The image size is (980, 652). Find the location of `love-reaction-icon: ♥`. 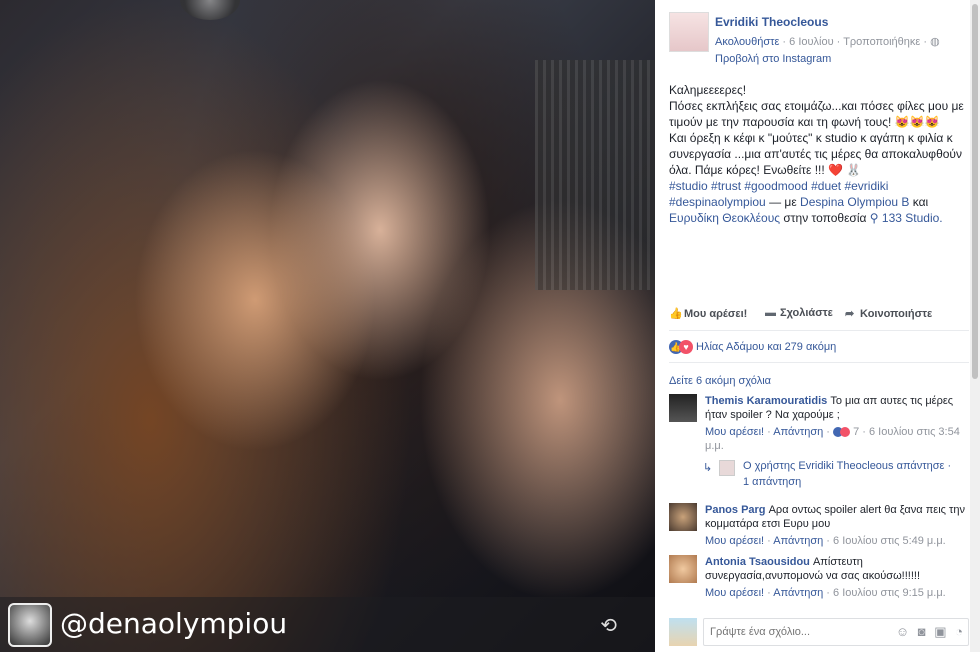

love-reaction-icon: ♥ is located at coordinates (686, 347).